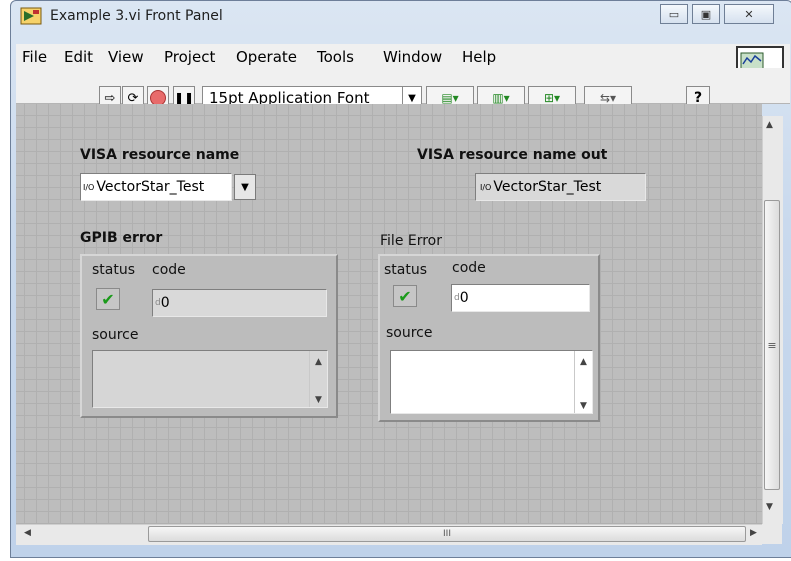 The width and height of the screenshot is (791, 561). I want to click on menu-operate: Operate, so click(266, 57).